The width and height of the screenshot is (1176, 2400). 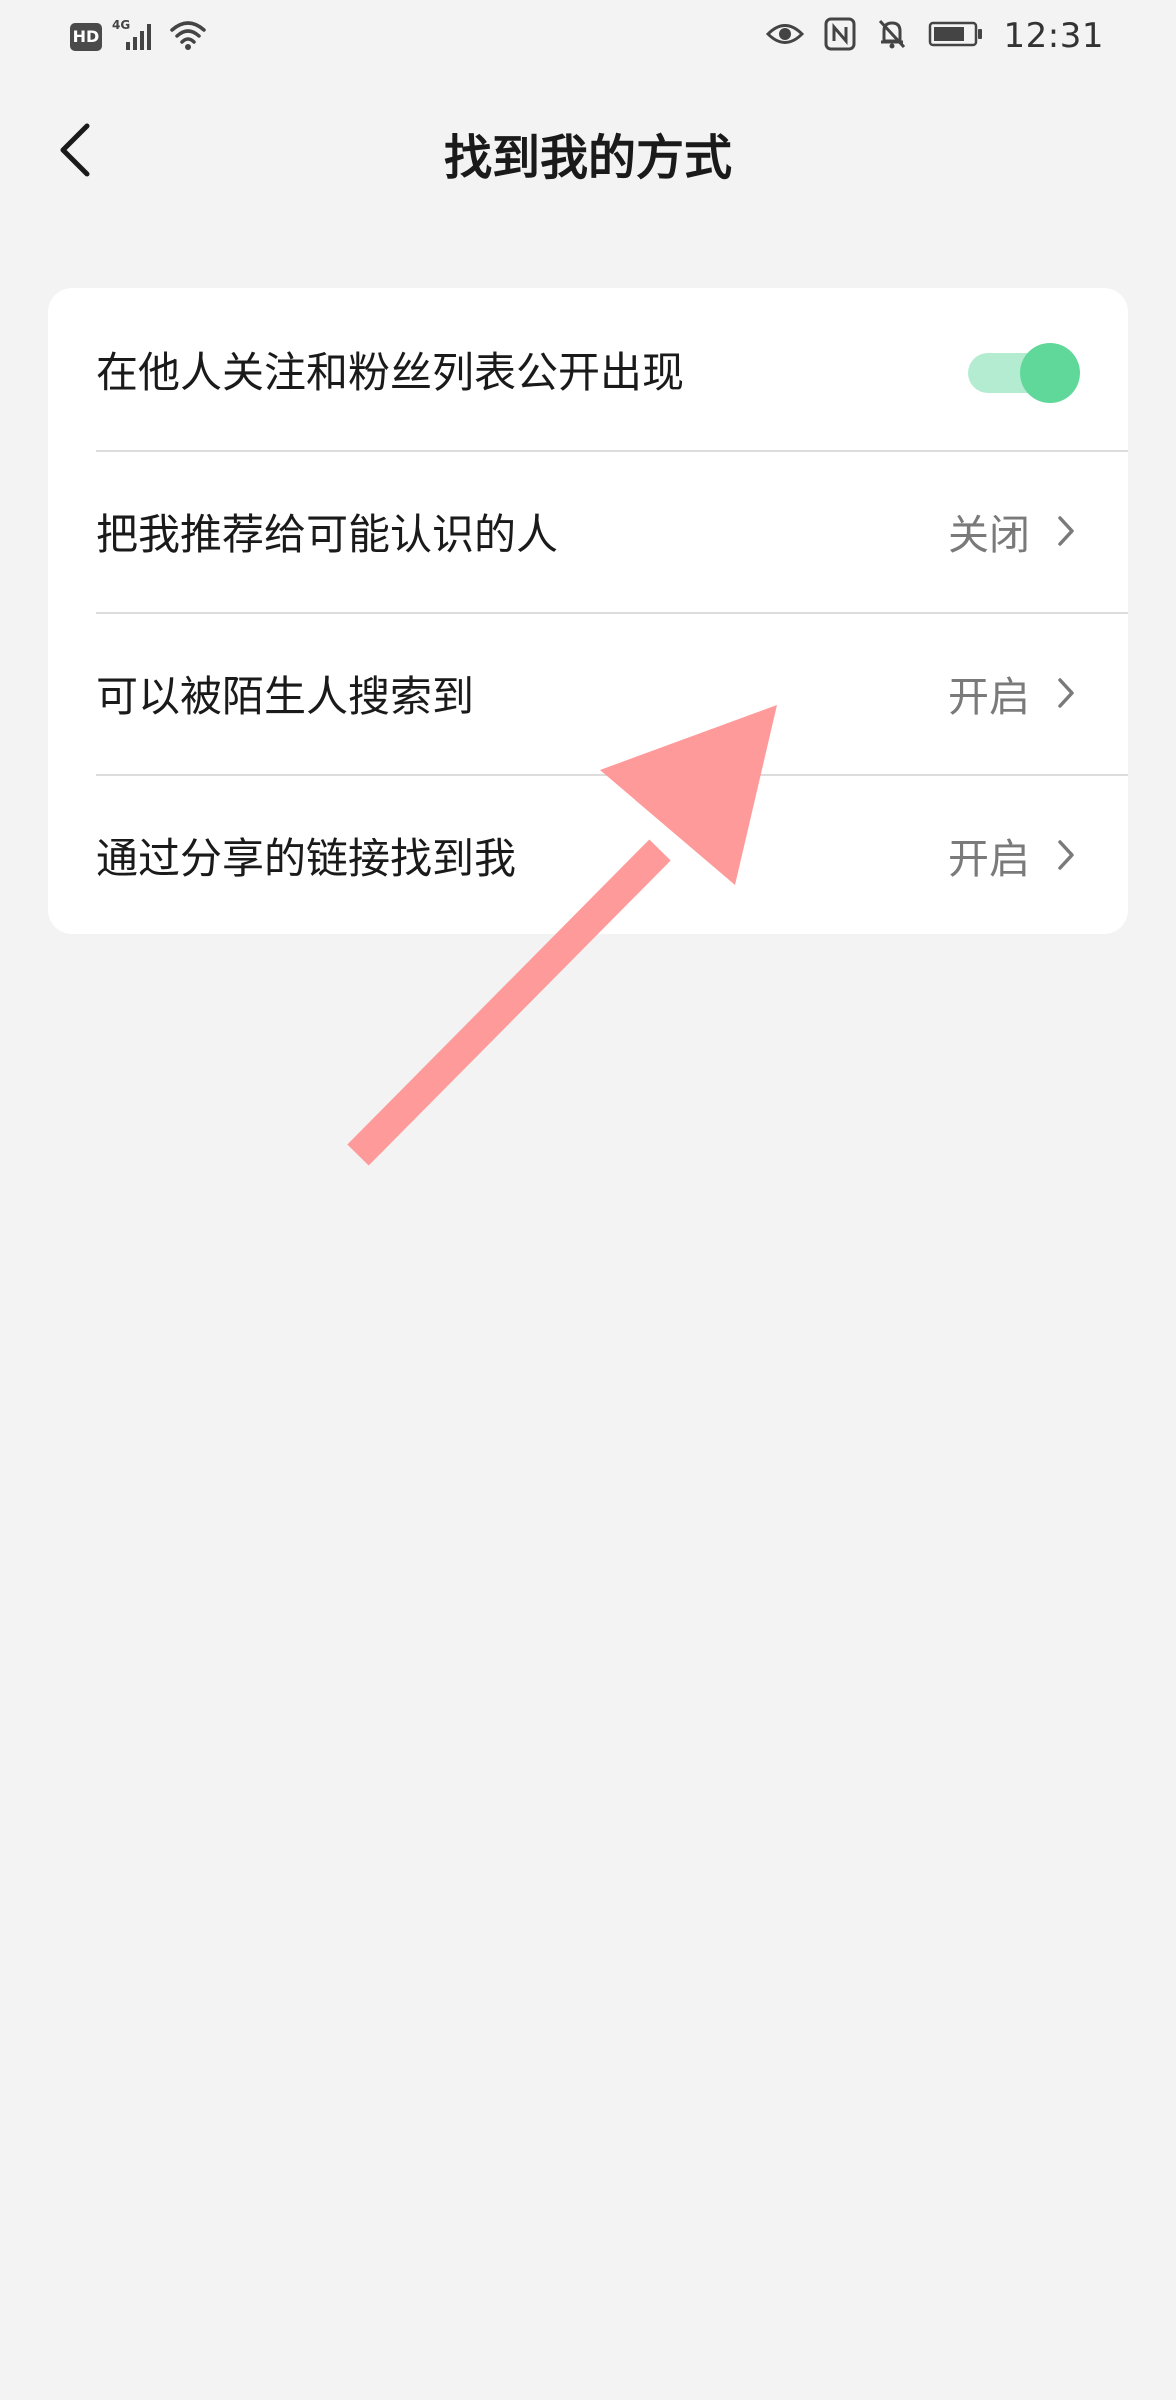 I want to click on status-bar: HD 4G 12:31, so click(x=588, y=36).